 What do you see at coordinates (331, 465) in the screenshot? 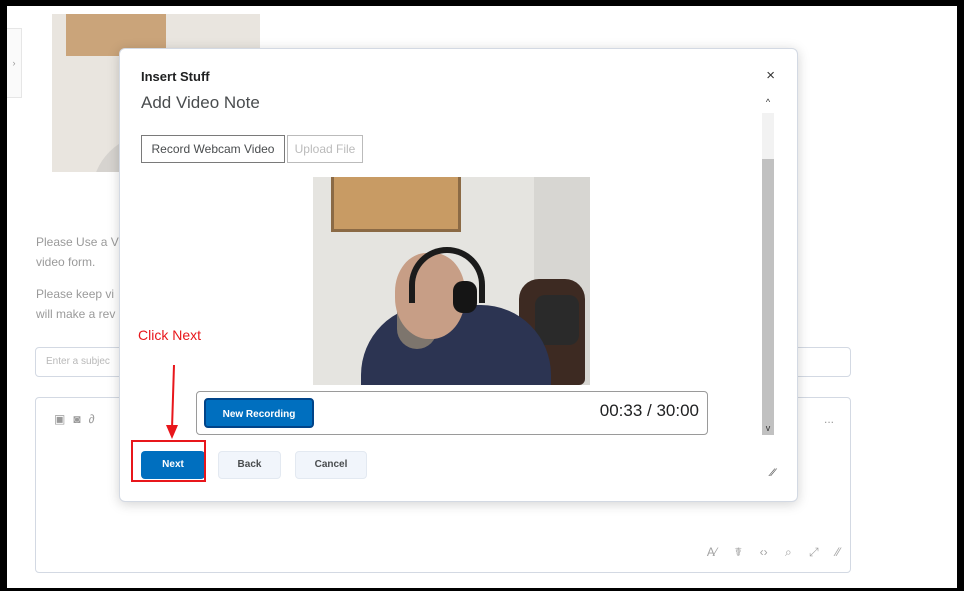
I see `cancel-button: Cancel` at bounding box center [331, 465].